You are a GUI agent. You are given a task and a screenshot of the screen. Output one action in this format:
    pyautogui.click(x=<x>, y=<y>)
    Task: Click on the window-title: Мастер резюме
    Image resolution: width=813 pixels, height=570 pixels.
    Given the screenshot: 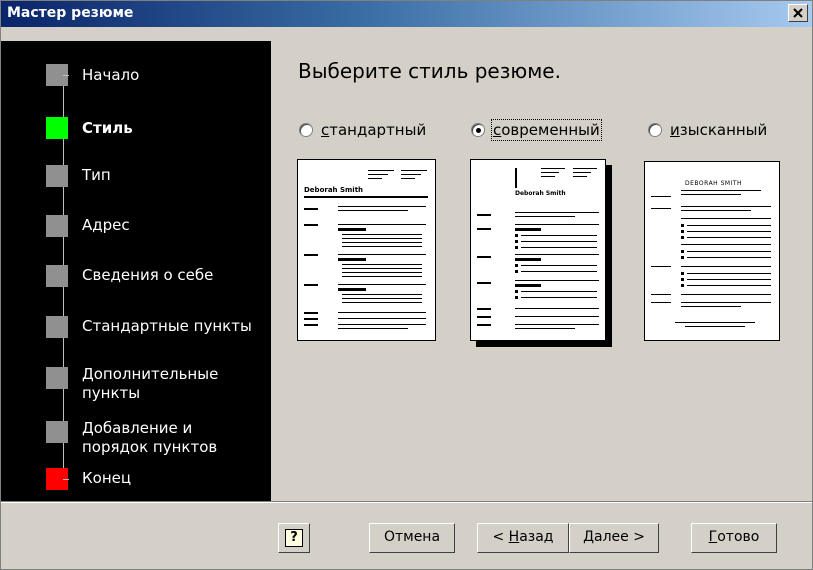 What is the action you would take?
    pyautogui.click(x=70, y=13)
    